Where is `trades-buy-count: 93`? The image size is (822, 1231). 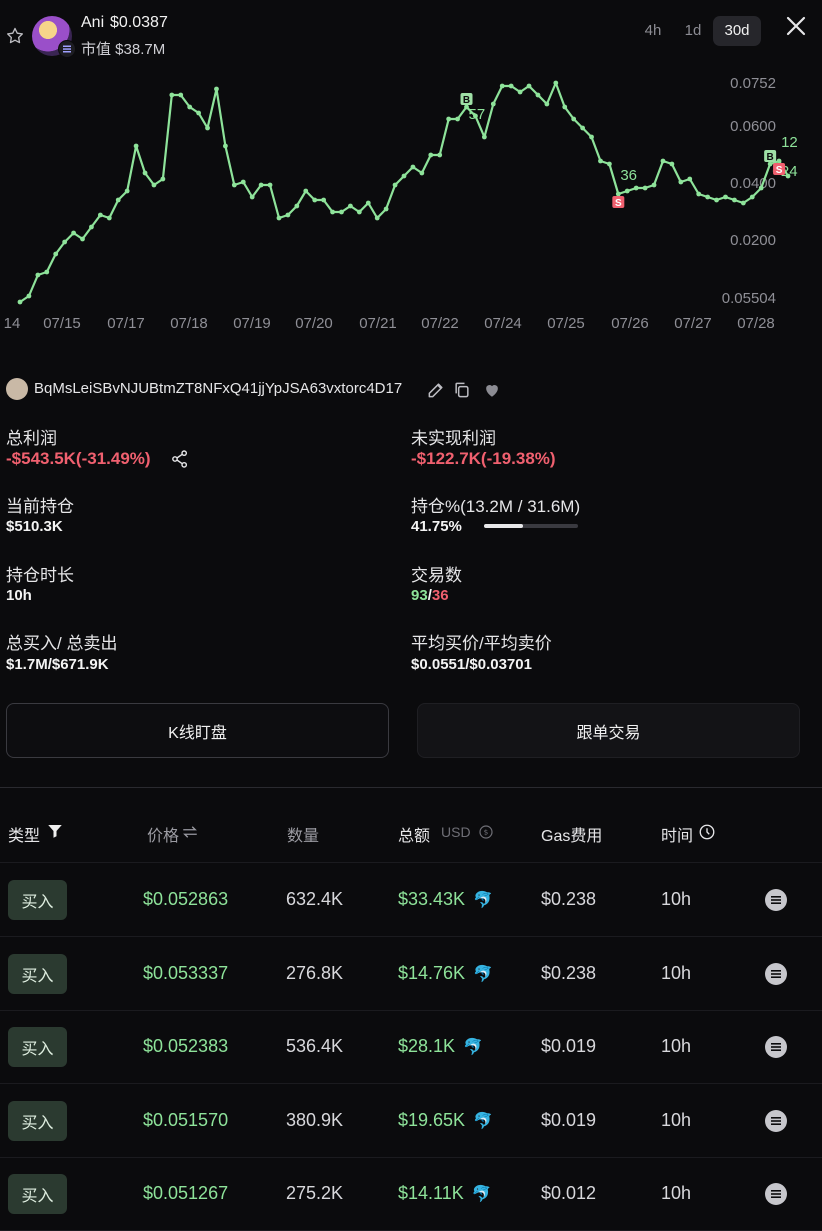
trades-buy-count: 93 is located at coordinates (419, 595).